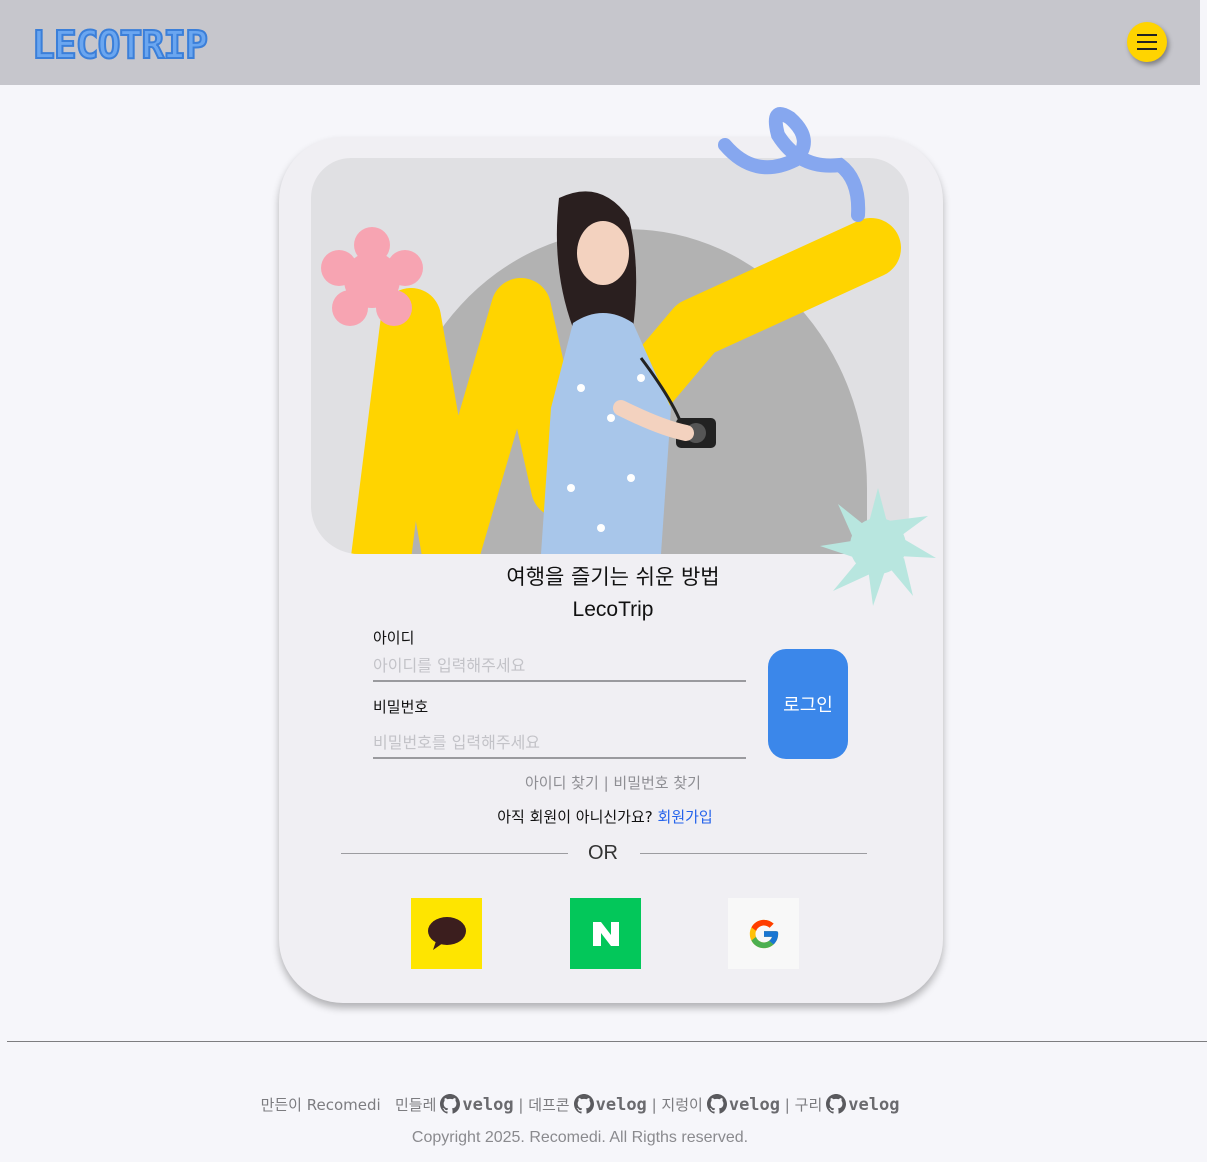 This screenshot has width=1207, height=1162. I want to click on google-g-icon, so click(763, 933).